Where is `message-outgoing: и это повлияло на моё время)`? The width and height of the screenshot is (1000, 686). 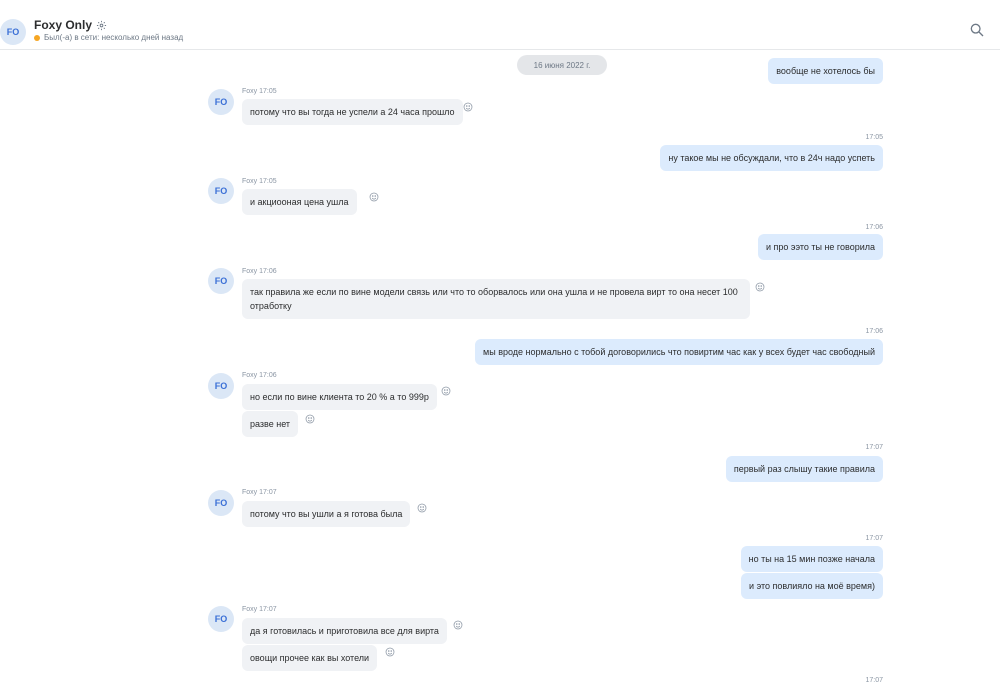
message-outgoing: и это повлияло на моё время) is located at coordinates (812, 586).